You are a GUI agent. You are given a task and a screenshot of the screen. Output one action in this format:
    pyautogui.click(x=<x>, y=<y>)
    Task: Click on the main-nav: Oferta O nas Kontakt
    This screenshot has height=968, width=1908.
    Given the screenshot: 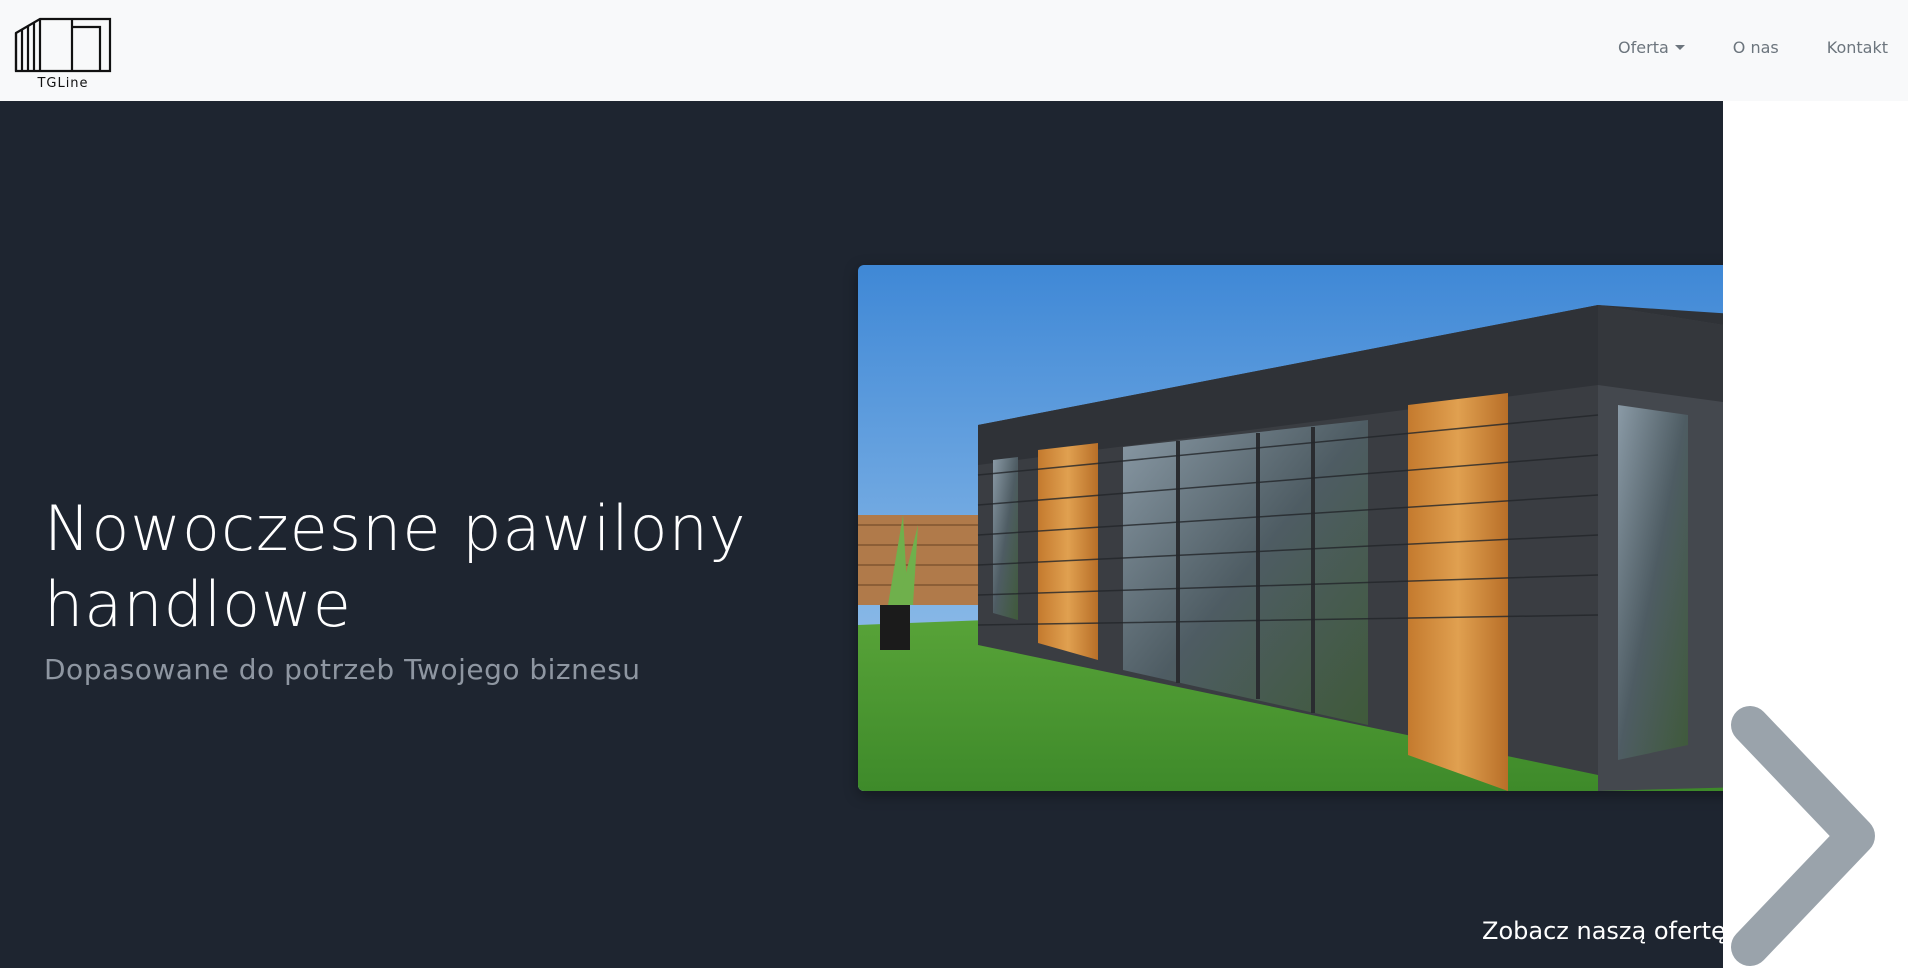 What is the action you would take?
    pyautogui.click(x=1753, y=47)
    